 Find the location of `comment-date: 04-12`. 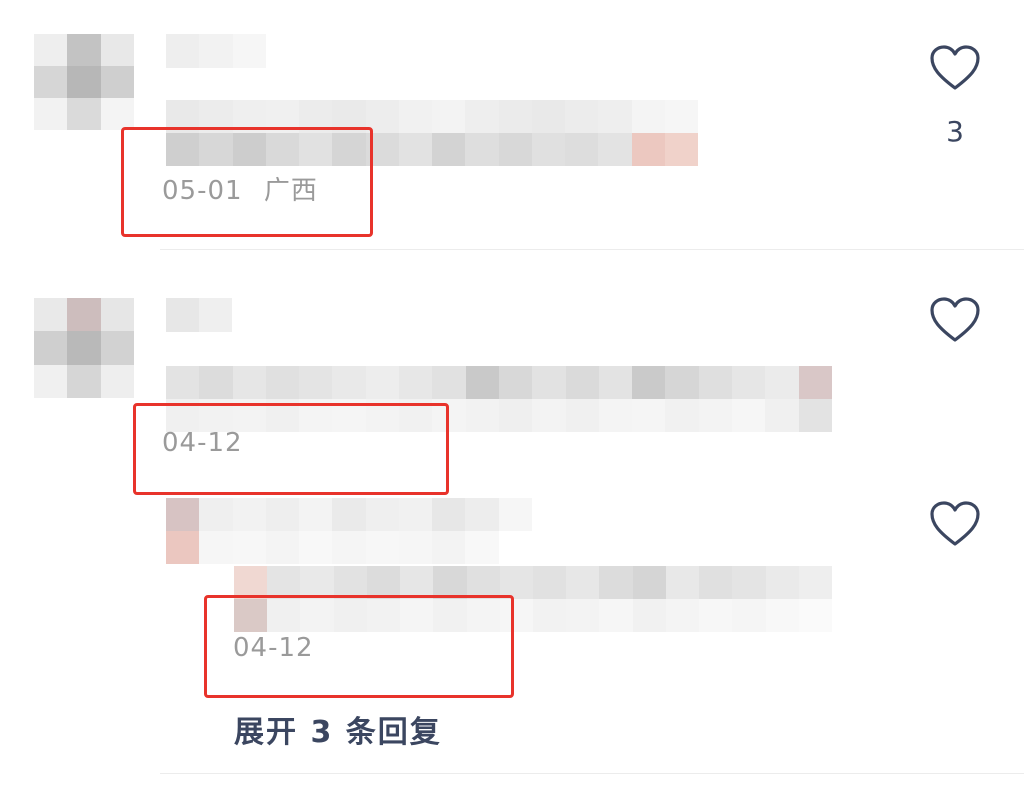

comment-date: 04-12 is located at coordinates (202, 443).